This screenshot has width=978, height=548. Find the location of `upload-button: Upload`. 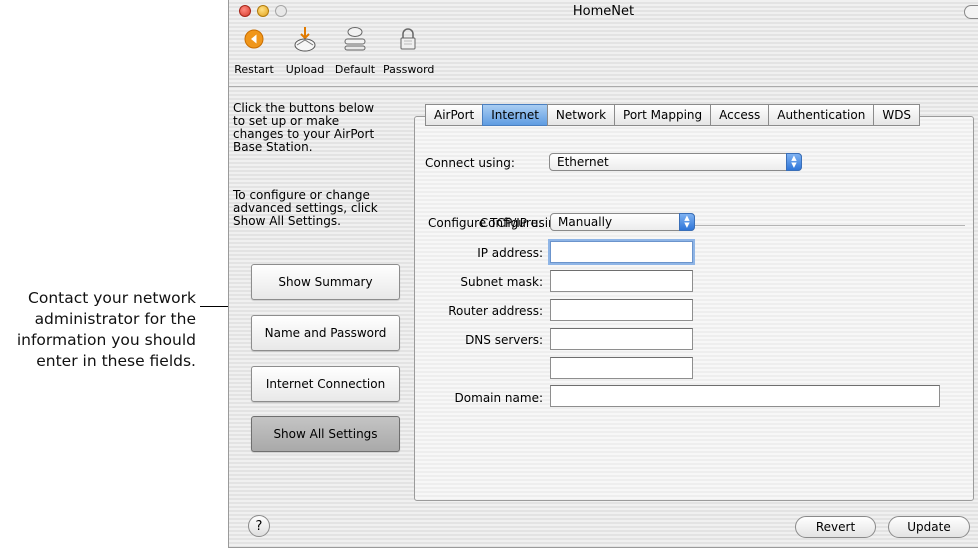

upload-button: Upload is located at coordinates (305, 51).